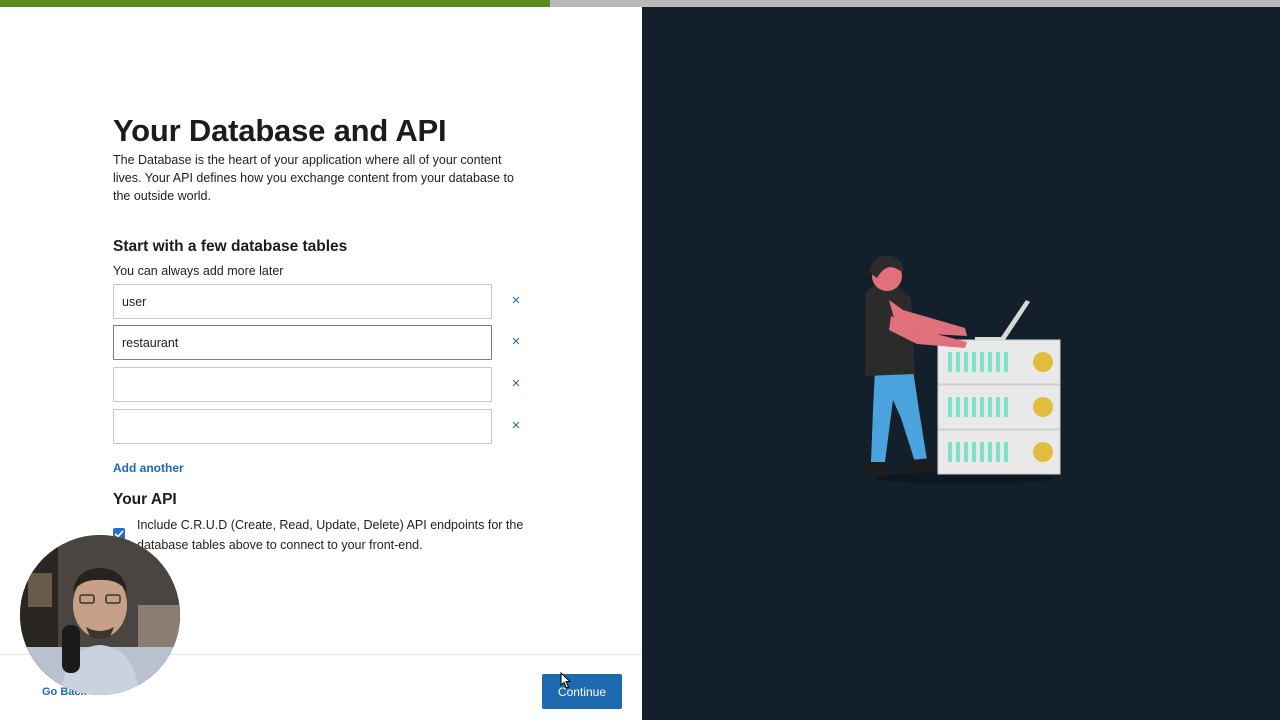 The width and height of the screenshot is (1280, 720). I want to click on presenter-avatar, so click(100, 615).